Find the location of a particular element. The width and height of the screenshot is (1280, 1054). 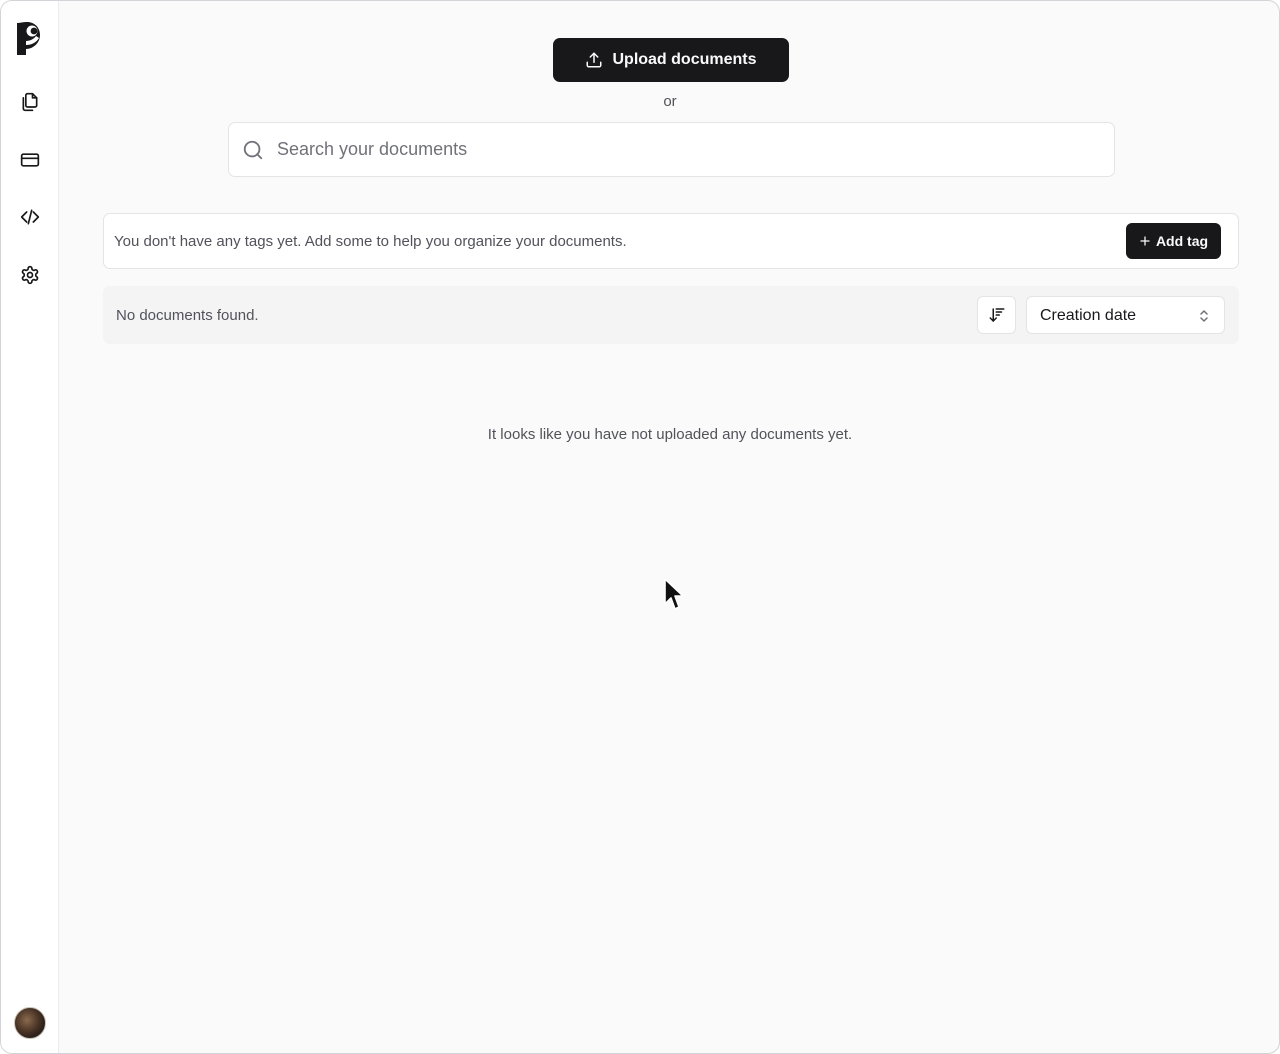

add-tag-label: Add tag is located at coordinates (1182, 241).